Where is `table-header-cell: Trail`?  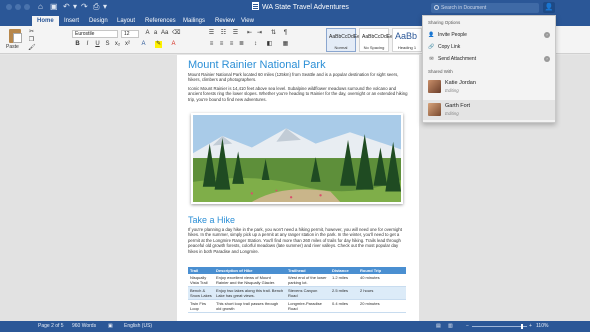
table-header-cell: Trail is located at coordinates (201, 270).